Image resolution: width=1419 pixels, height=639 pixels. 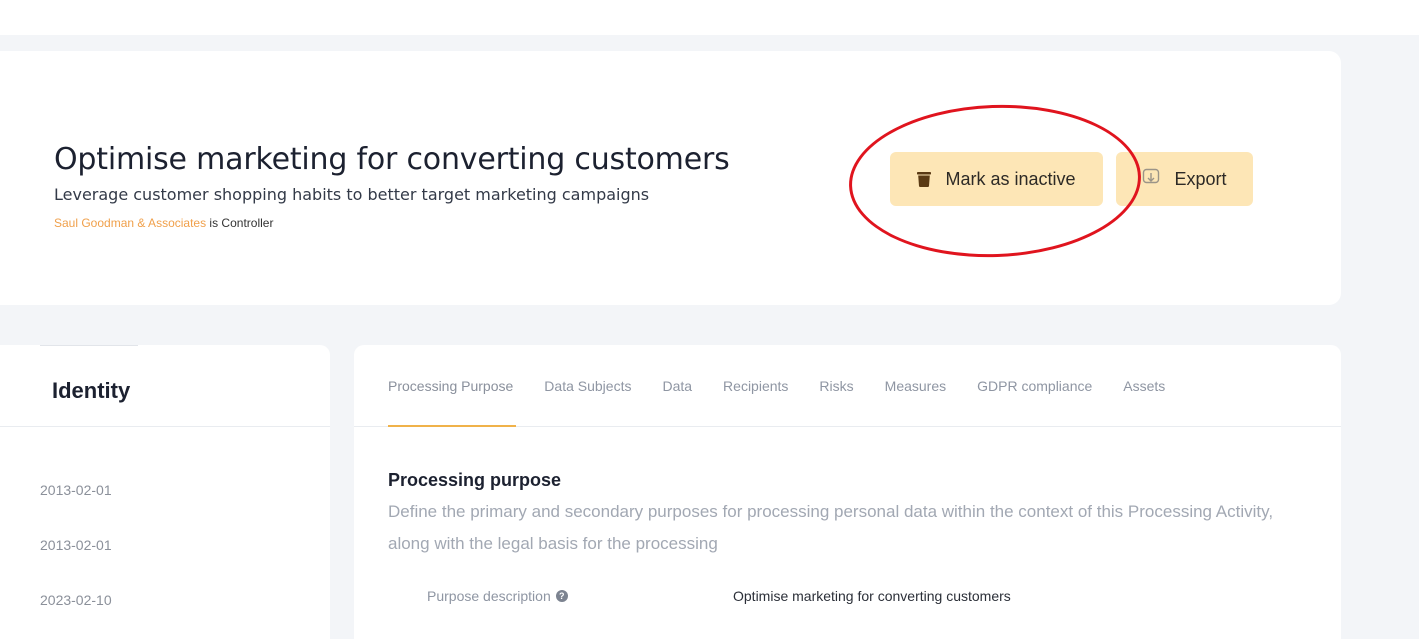 I want to click on purpose-description-label: Purpose description ?, so click(x=497, y=596).